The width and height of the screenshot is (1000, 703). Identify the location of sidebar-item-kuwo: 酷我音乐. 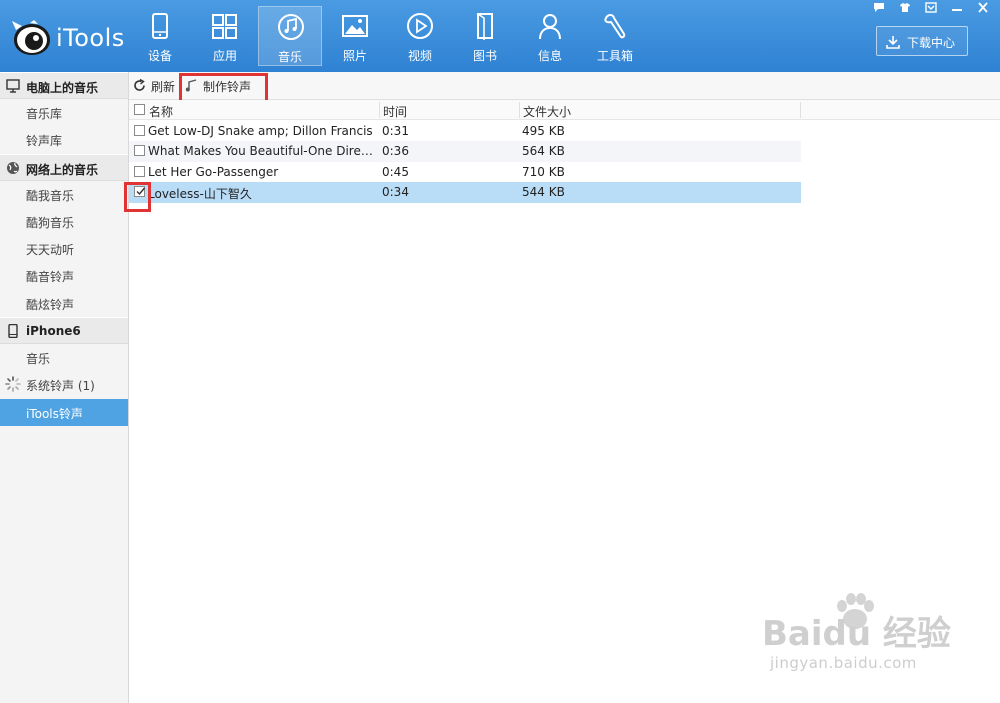
(64, 194).